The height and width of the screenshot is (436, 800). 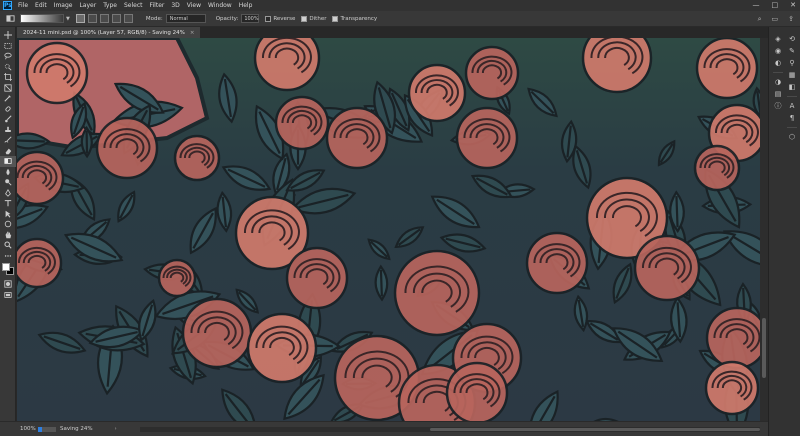 I want to click on adjustments-icon: ◑, so click(x=778, y=82).